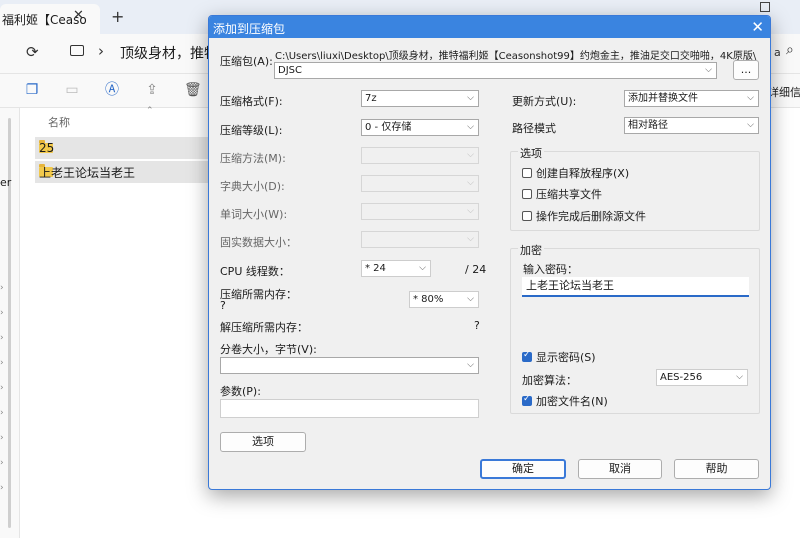 The width and height of the screenshot is (800, 538). Describe the element at coordinates (396, 268) in the screenshot. I see `cpu-threads-select: * 24 ⌵` at that location.